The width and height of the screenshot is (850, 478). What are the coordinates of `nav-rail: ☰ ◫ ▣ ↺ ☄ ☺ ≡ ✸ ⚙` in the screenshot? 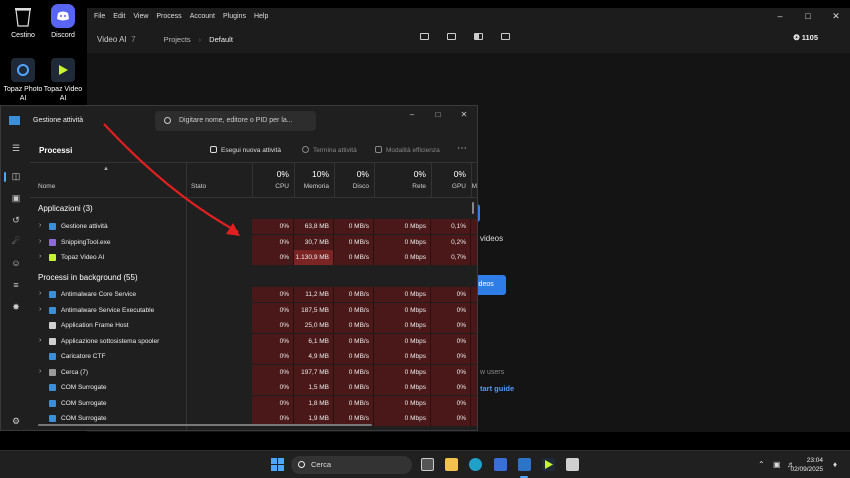 It's located at (15, 283).